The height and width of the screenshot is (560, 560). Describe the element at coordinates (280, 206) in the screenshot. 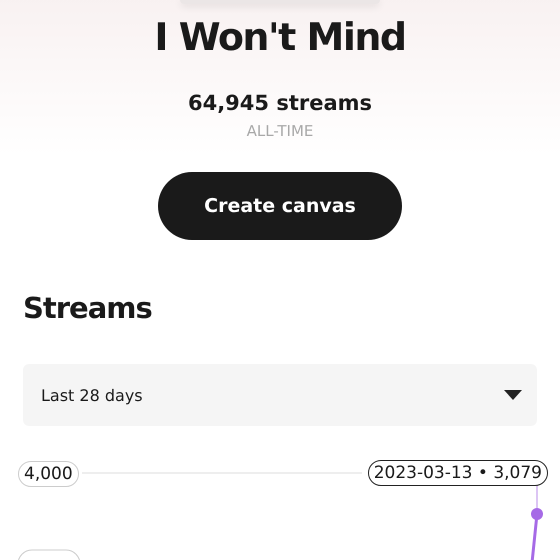

I see `create-canvas-button: Create canvas` at that location.